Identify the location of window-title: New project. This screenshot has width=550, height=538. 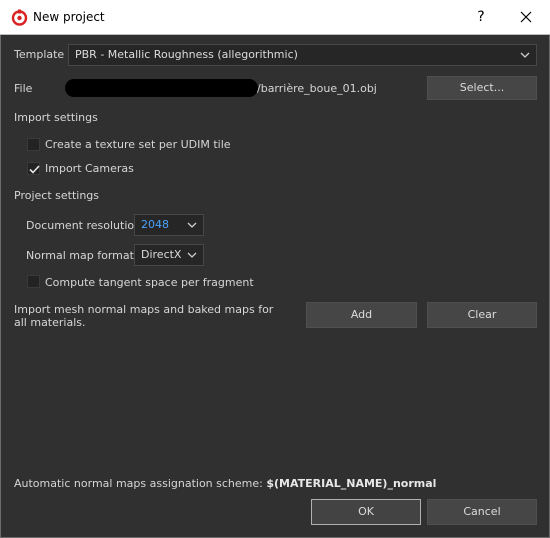
(69, 17).